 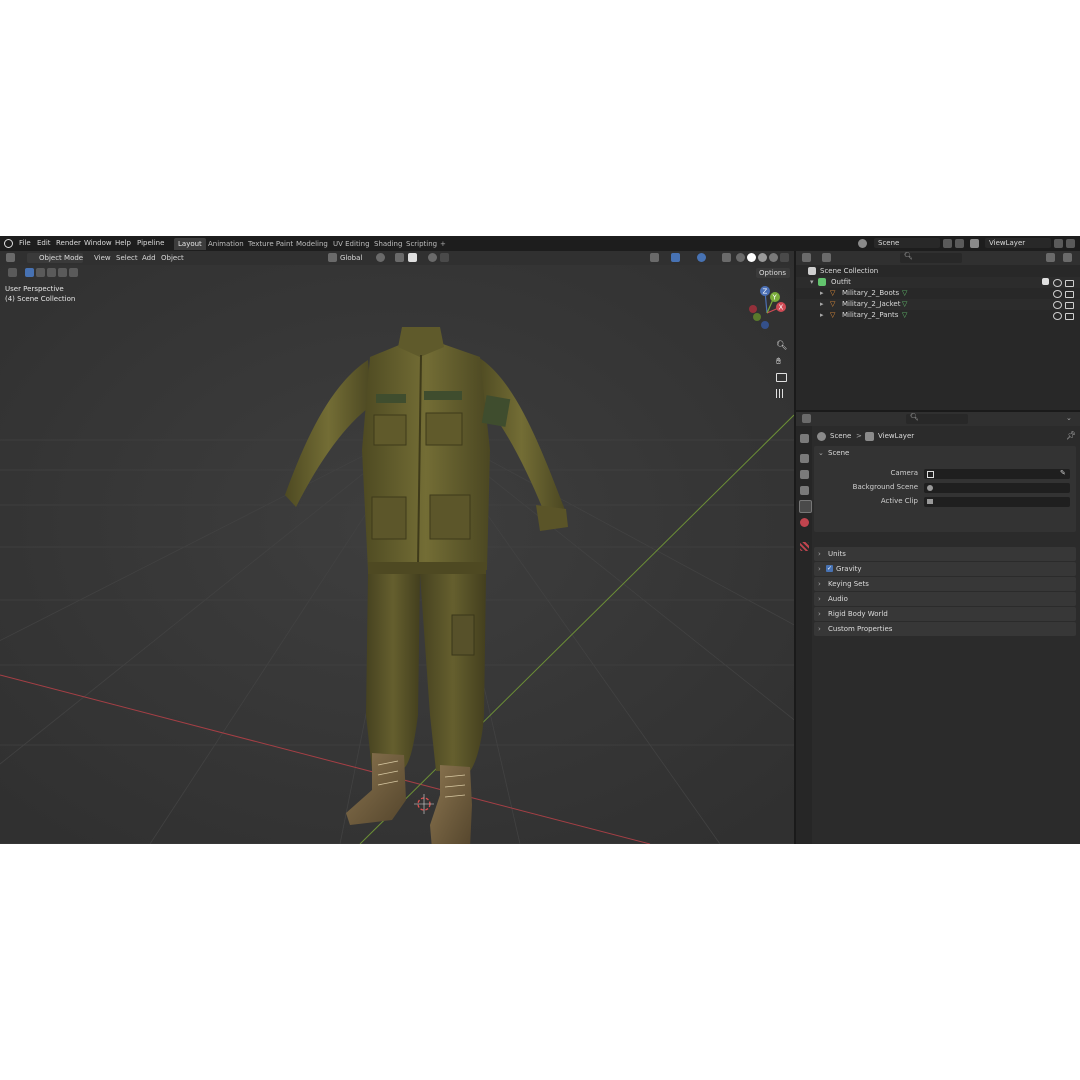 What do you see at coordinates (974, 243) in the screenshot?
I see `view-layer-icon` at bounding box center [974, 243].